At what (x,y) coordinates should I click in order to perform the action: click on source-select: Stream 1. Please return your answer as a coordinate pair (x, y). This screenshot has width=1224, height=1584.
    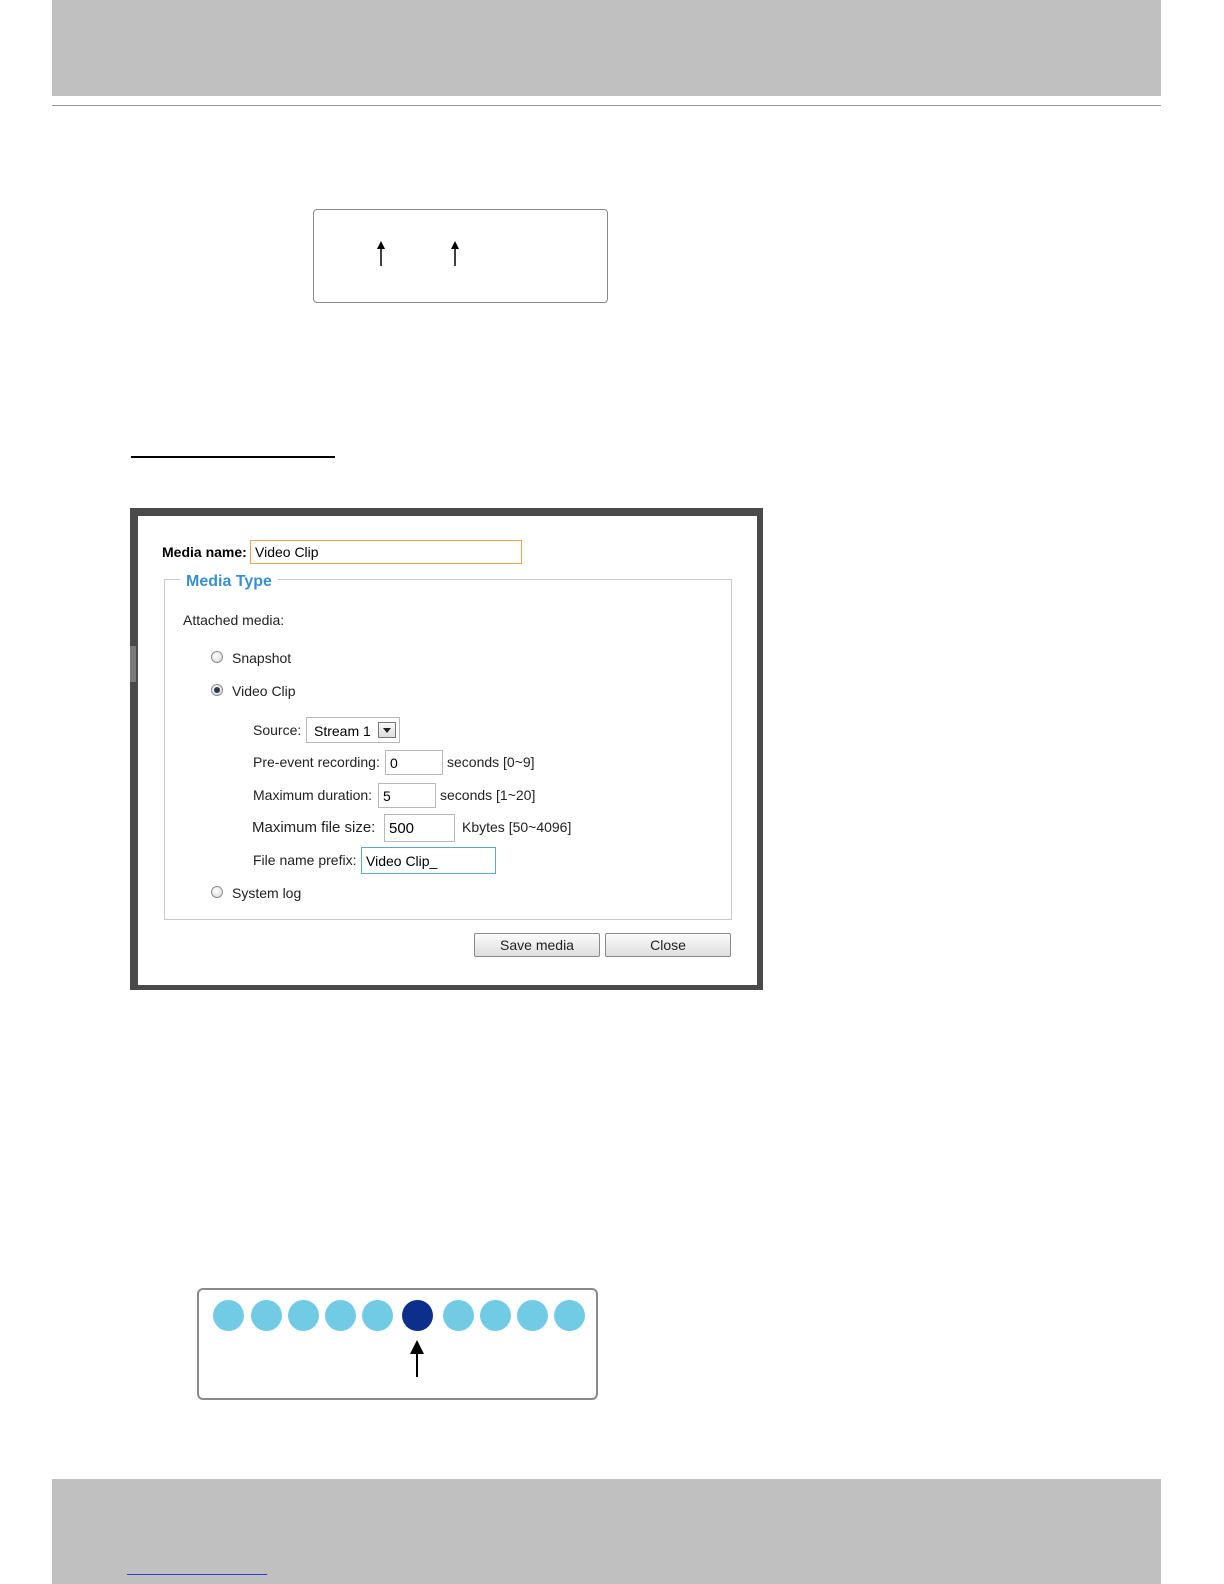
    Looking at the image, I should click on (353, 730).